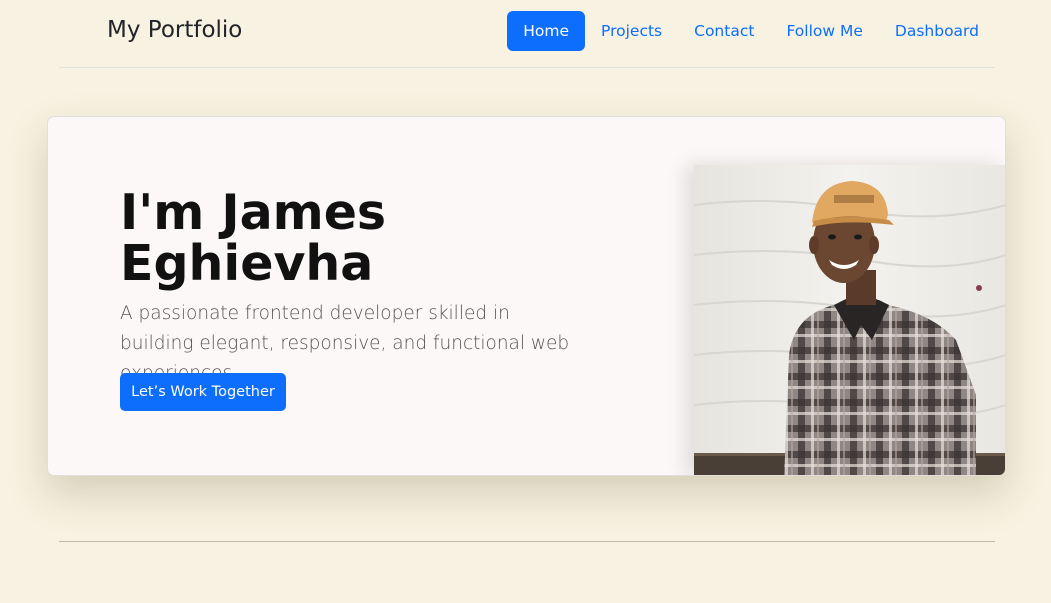  I want to click on nav-link-dashboard: Dashboard, so click(937, 31).